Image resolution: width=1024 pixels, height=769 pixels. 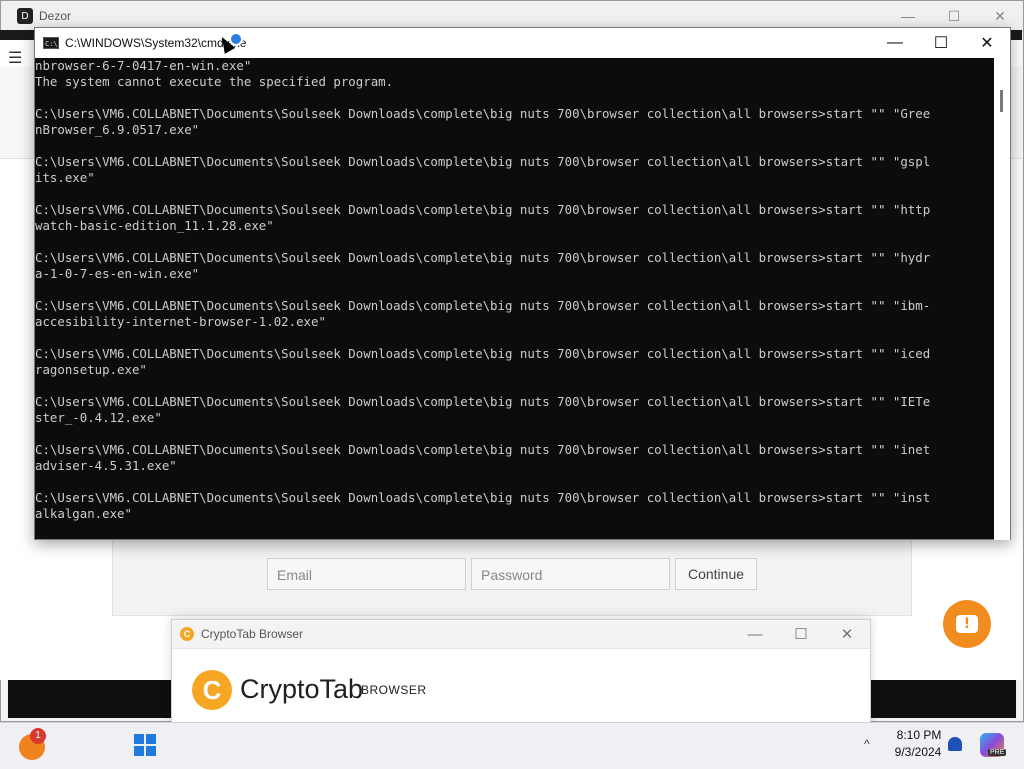 I want to click on cryptotab-titlebar: C CryptoTab Browser — ☐ ✕, so click(x=521, y=634).